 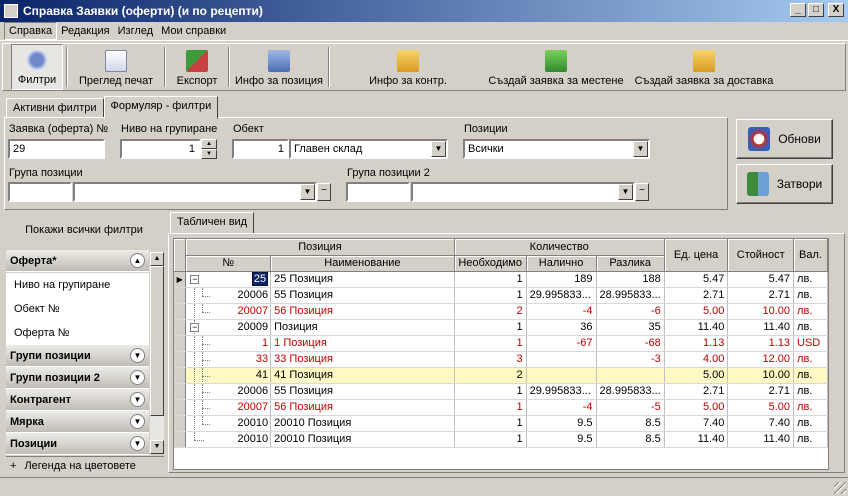 I want to click on table-row: 20007 56 Позиция 2 -4 -6 5.00 10.00 лв., so click(x=501, y=311).